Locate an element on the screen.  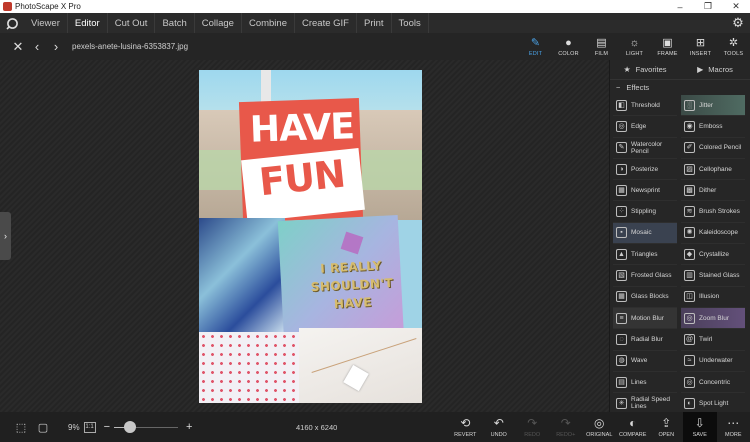
effect-triangles: ▲ Triangles is located at coordinates (645, 255).